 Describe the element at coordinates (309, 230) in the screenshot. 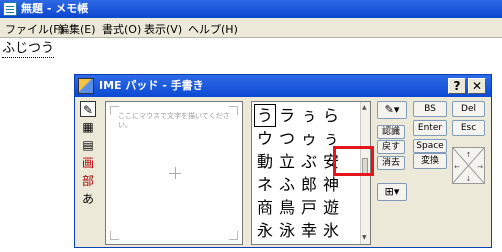

I see `candidate-char: 幸` at that location.